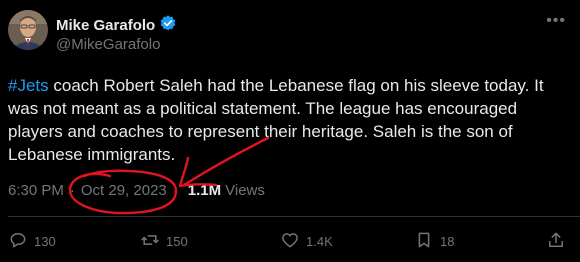 This screenshot has width=580, height=262. I want to click on repost-count: 150, so click(177, 241).